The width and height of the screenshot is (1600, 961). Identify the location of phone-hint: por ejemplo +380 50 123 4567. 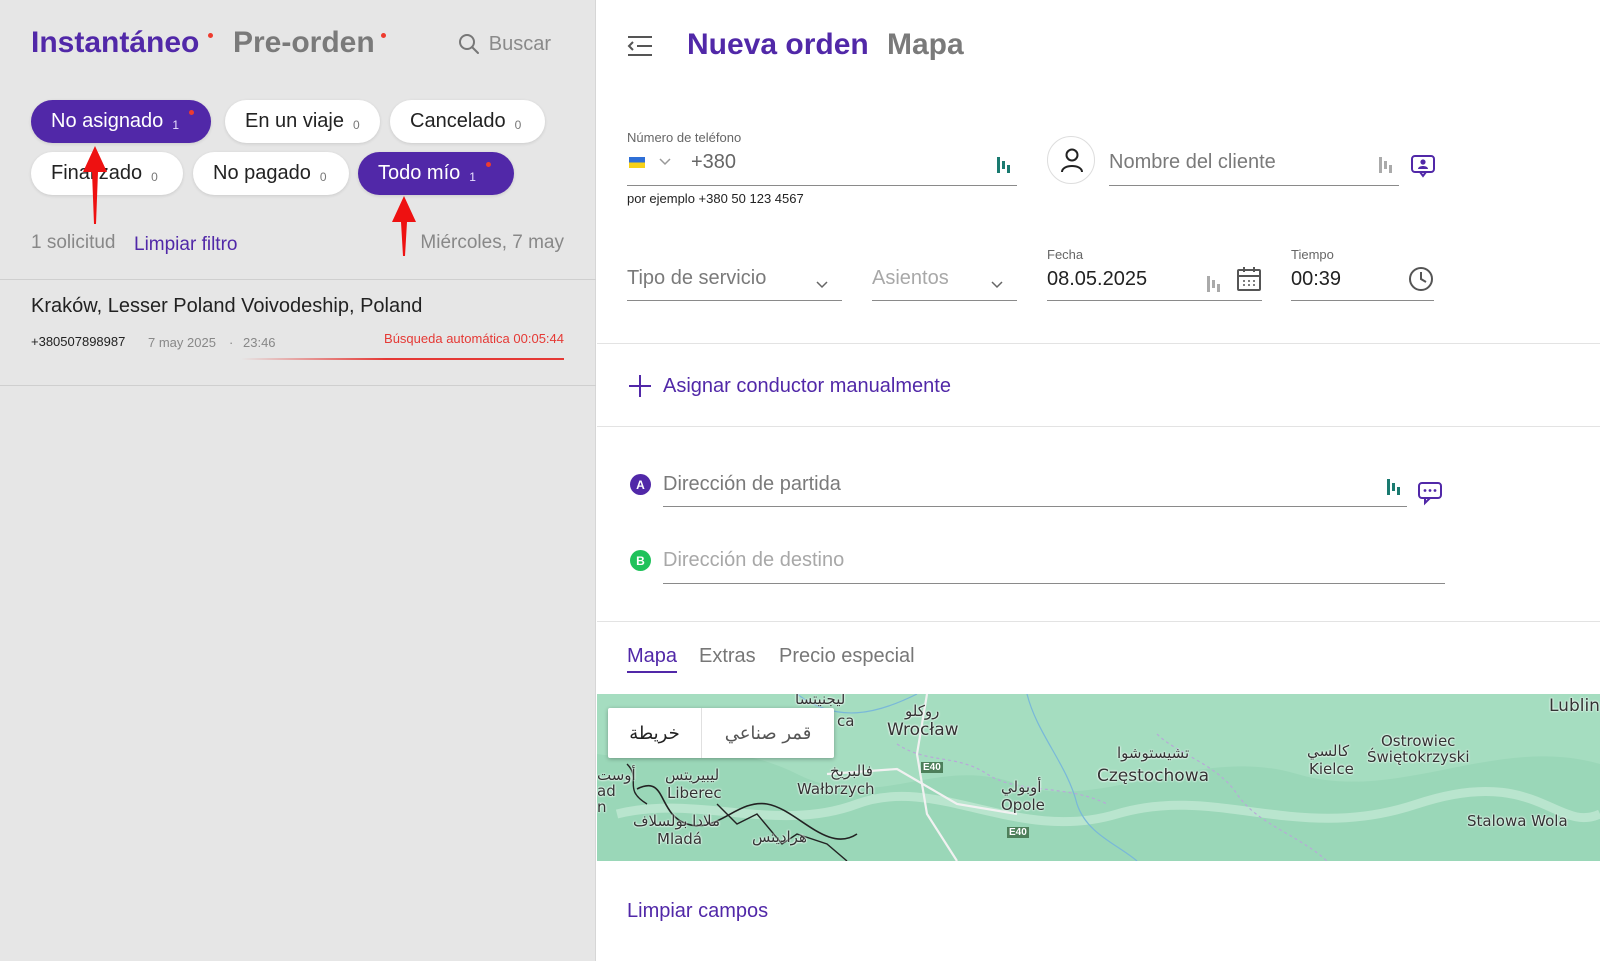
(715, 198).